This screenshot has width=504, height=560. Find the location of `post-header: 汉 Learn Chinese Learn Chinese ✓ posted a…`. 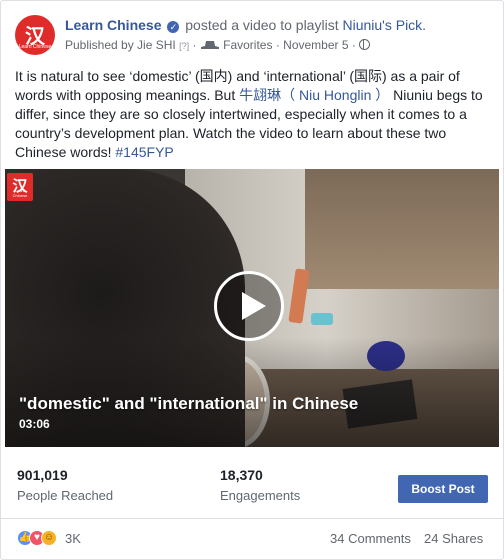

post-header: 汉 Learn Chinese Learn Chinese ✓ posted a… is located at coordinates (252, 37).